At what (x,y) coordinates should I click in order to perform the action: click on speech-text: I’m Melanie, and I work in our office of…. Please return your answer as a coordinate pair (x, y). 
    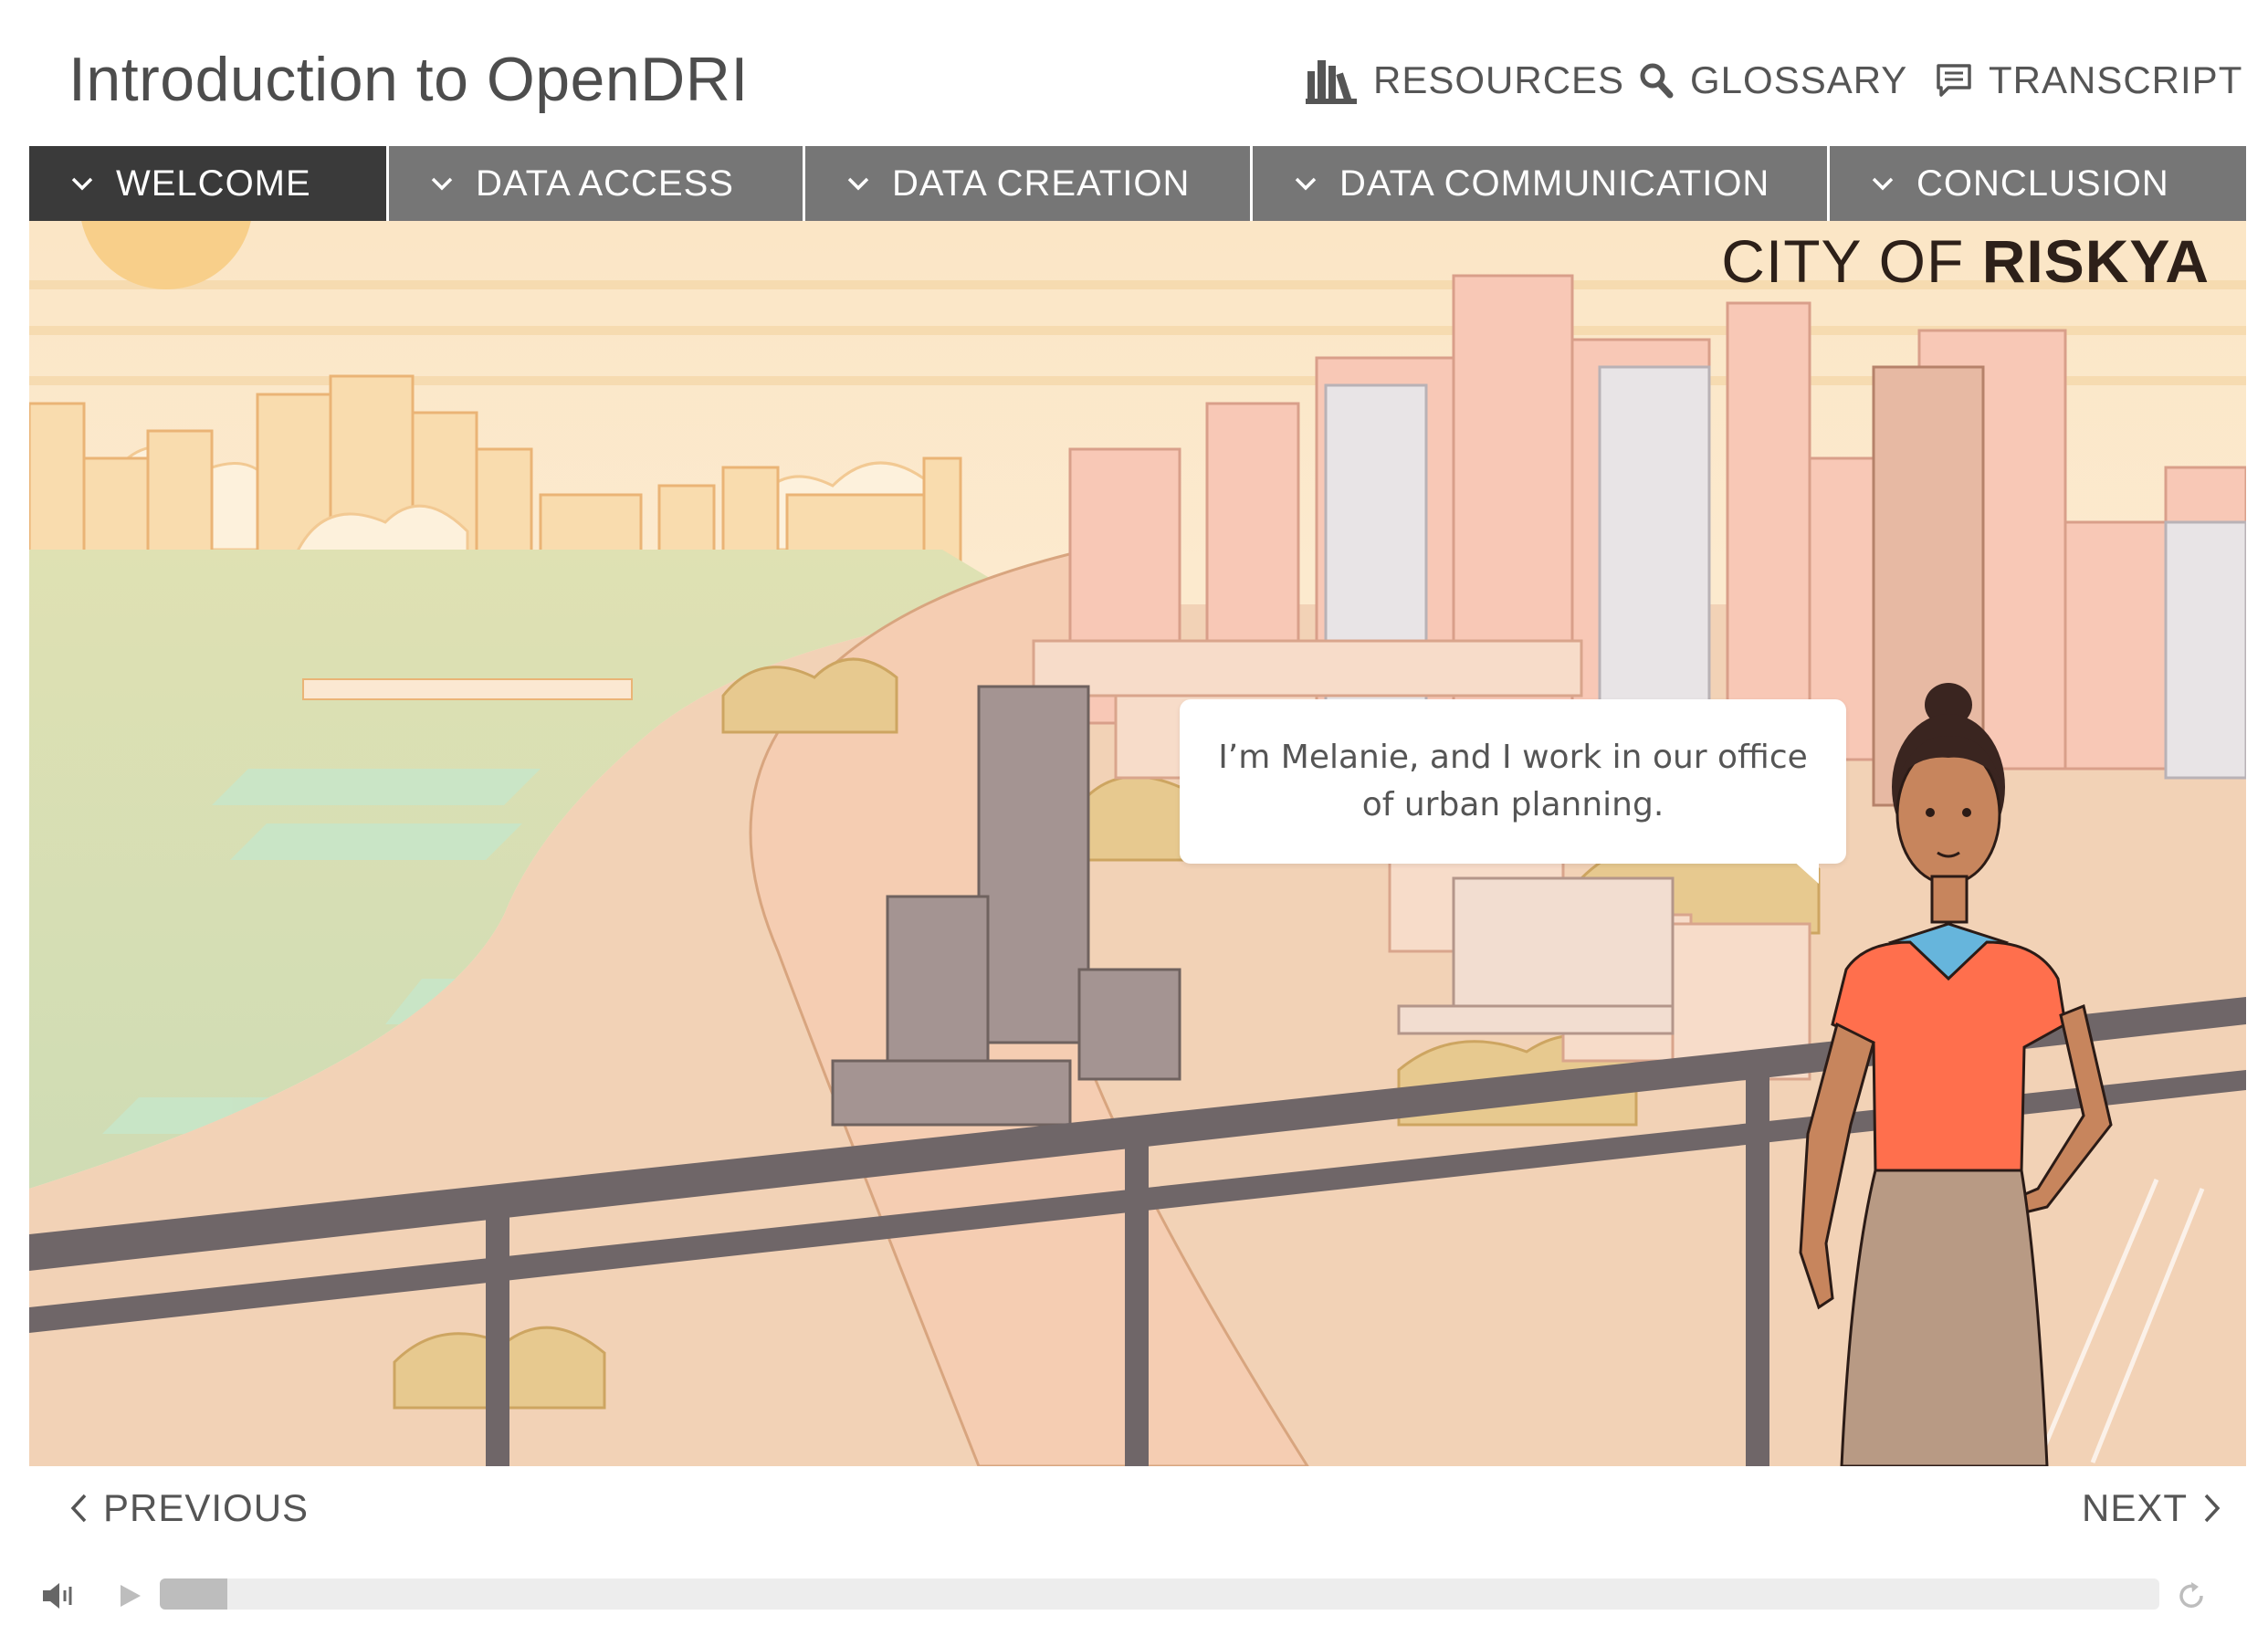
    Looking at the image, I should click on (1513, 781).